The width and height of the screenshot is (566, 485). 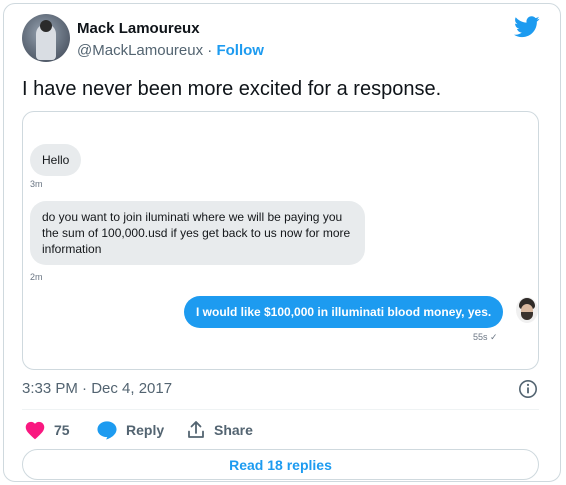 What do you see at coordinates (36, 184) in the screenshot?
I see `dm-message-time: 3m` at bounding box center [36, 184].